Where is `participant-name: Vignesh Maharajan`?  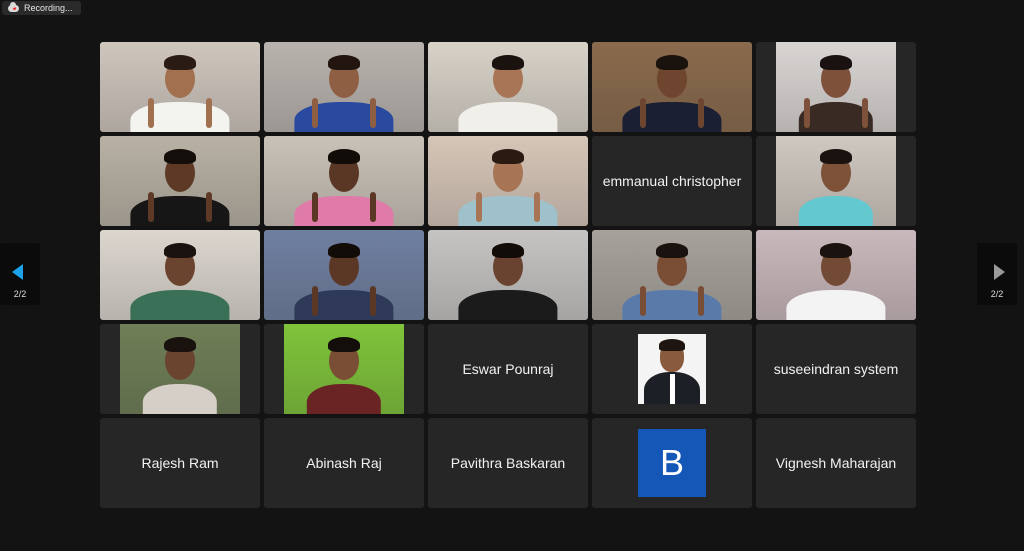
participant-name: Vignesh Maharajan is located at coordinates (836, 463).